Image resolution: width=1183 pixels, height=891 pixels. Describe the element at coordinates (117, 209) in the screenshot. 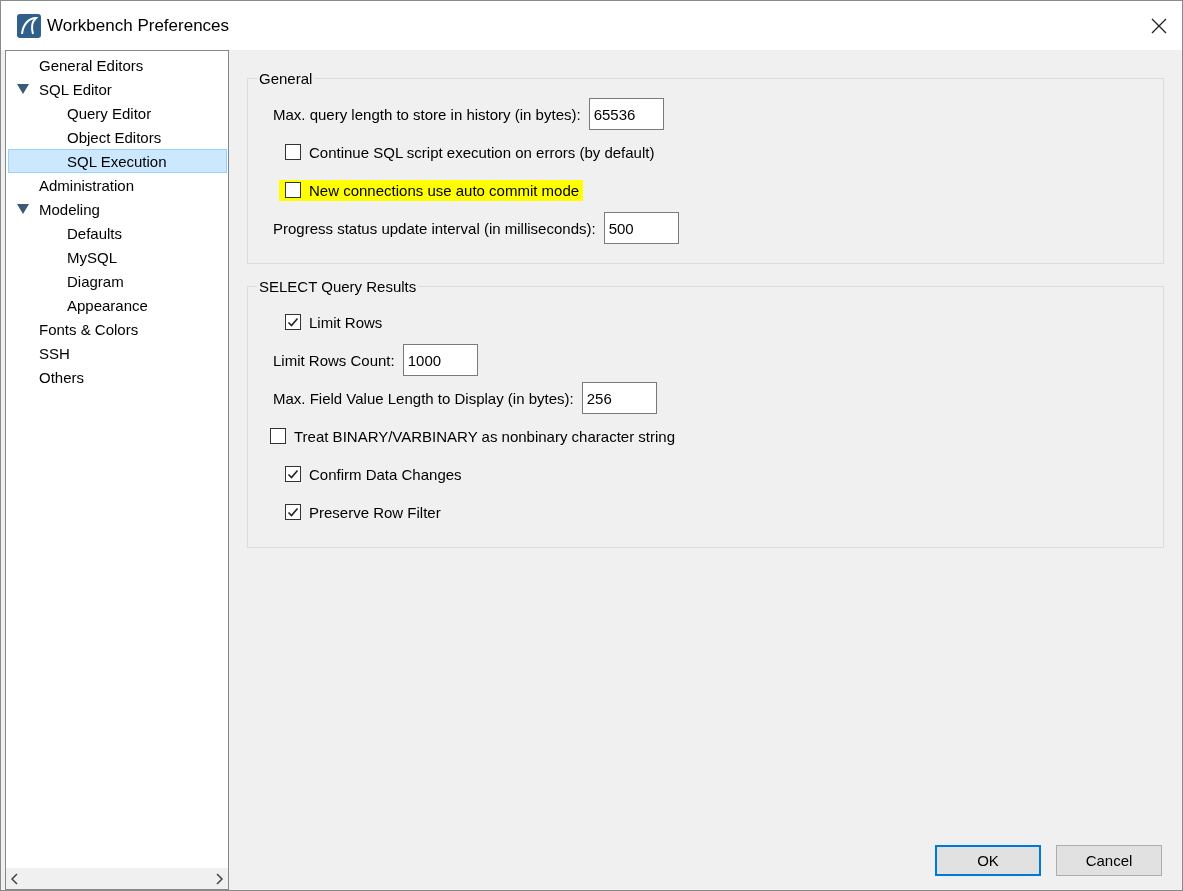

I see `sidebar-item: Modeling` at that location.